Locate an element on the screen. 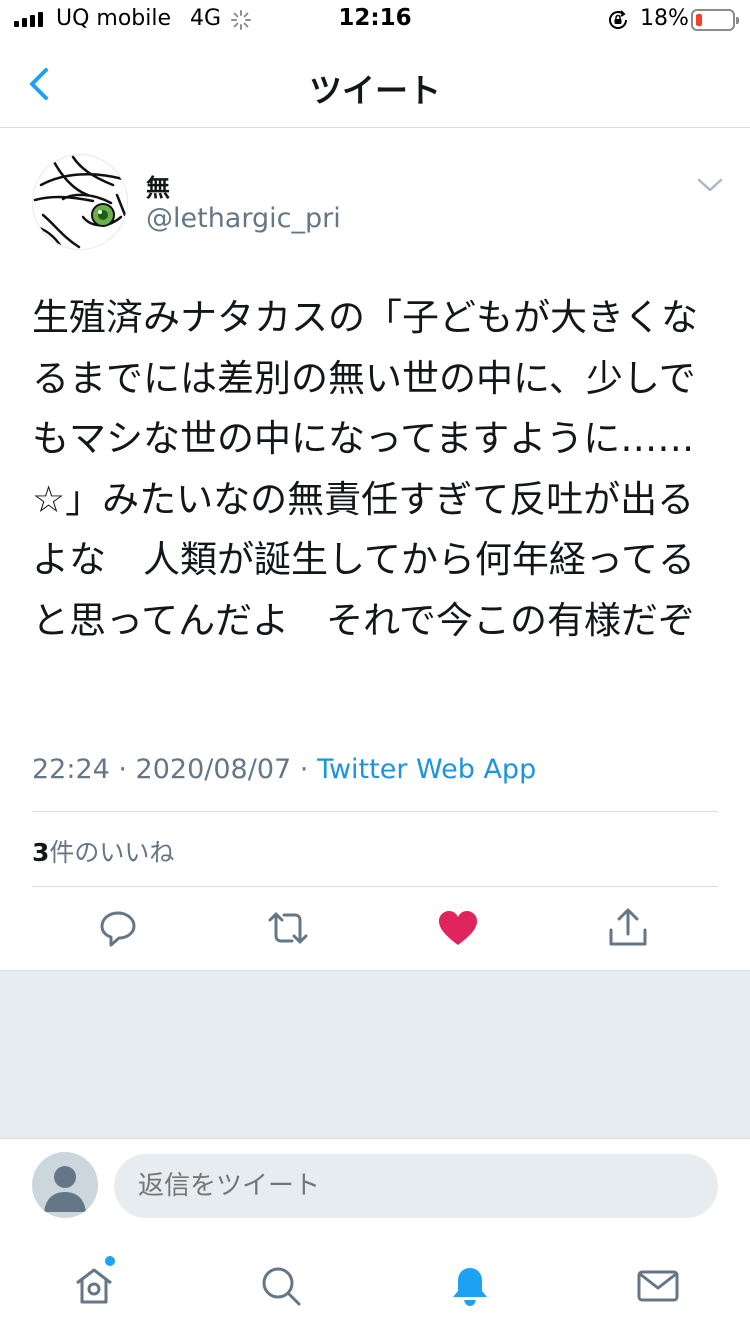 The height and width of the screenshot is (1334, 750). author-avatar is located at coordinates (80, 202).